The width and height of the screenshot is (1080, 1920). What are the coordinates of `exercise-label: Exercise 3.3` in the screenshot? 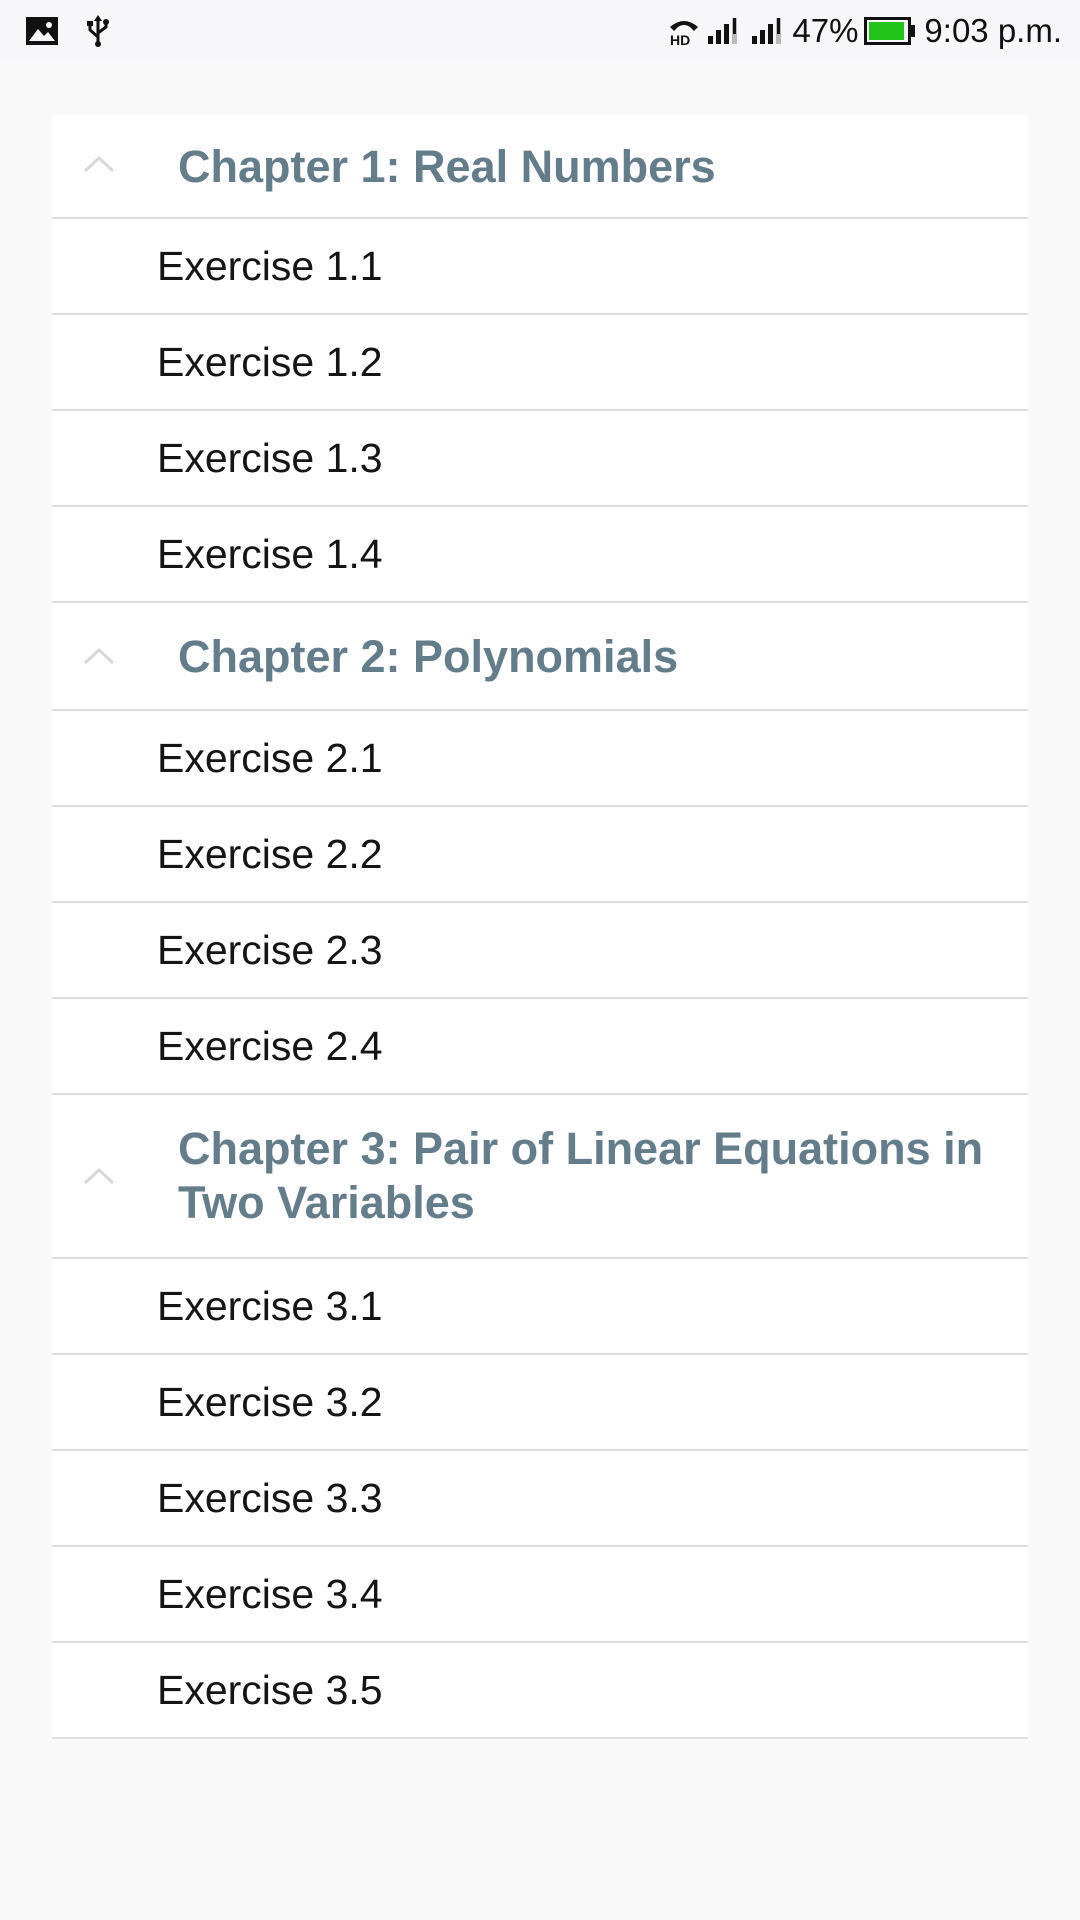 It's located at (270, 1498).